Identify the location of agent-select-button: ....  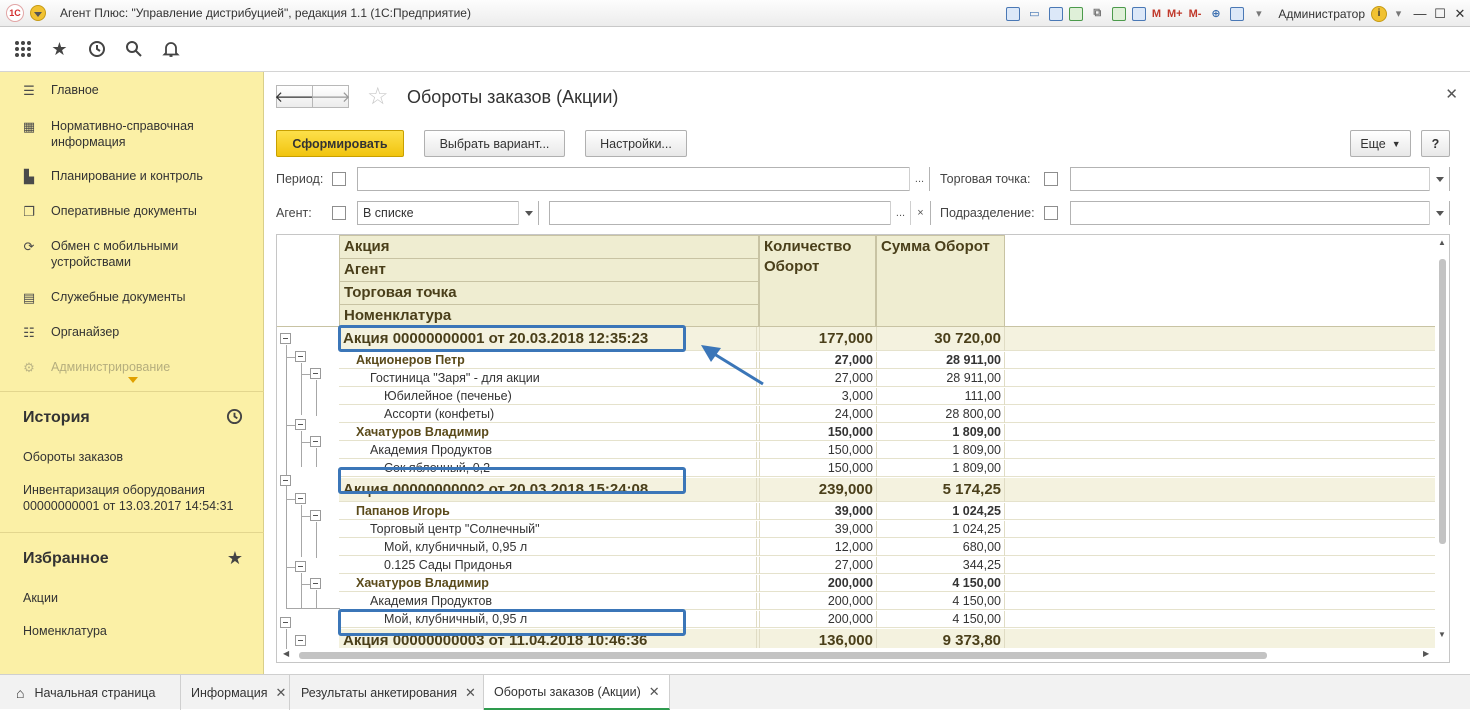
(900, 213).